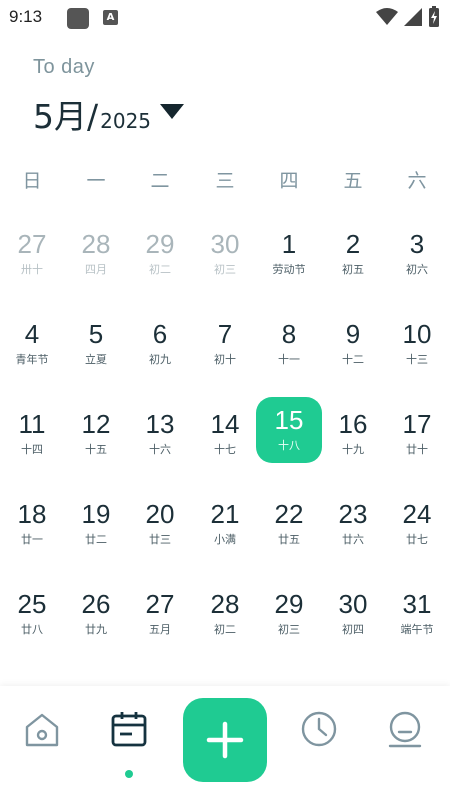 Image resolution: width=450 pixels, height=800 pixels. What do you see at coordinates (417, 359) in the screenshot?
I see `lunar-date: 十三` at bounding box center [417, 359].